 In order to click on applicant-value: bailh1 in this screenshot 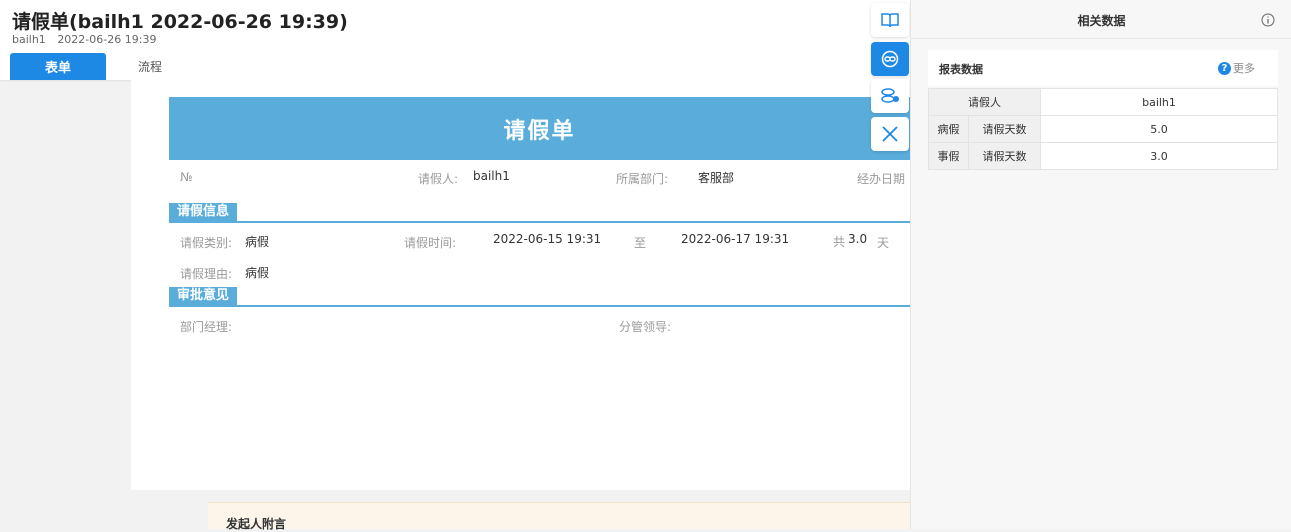, I will do `click(491, 176)`.